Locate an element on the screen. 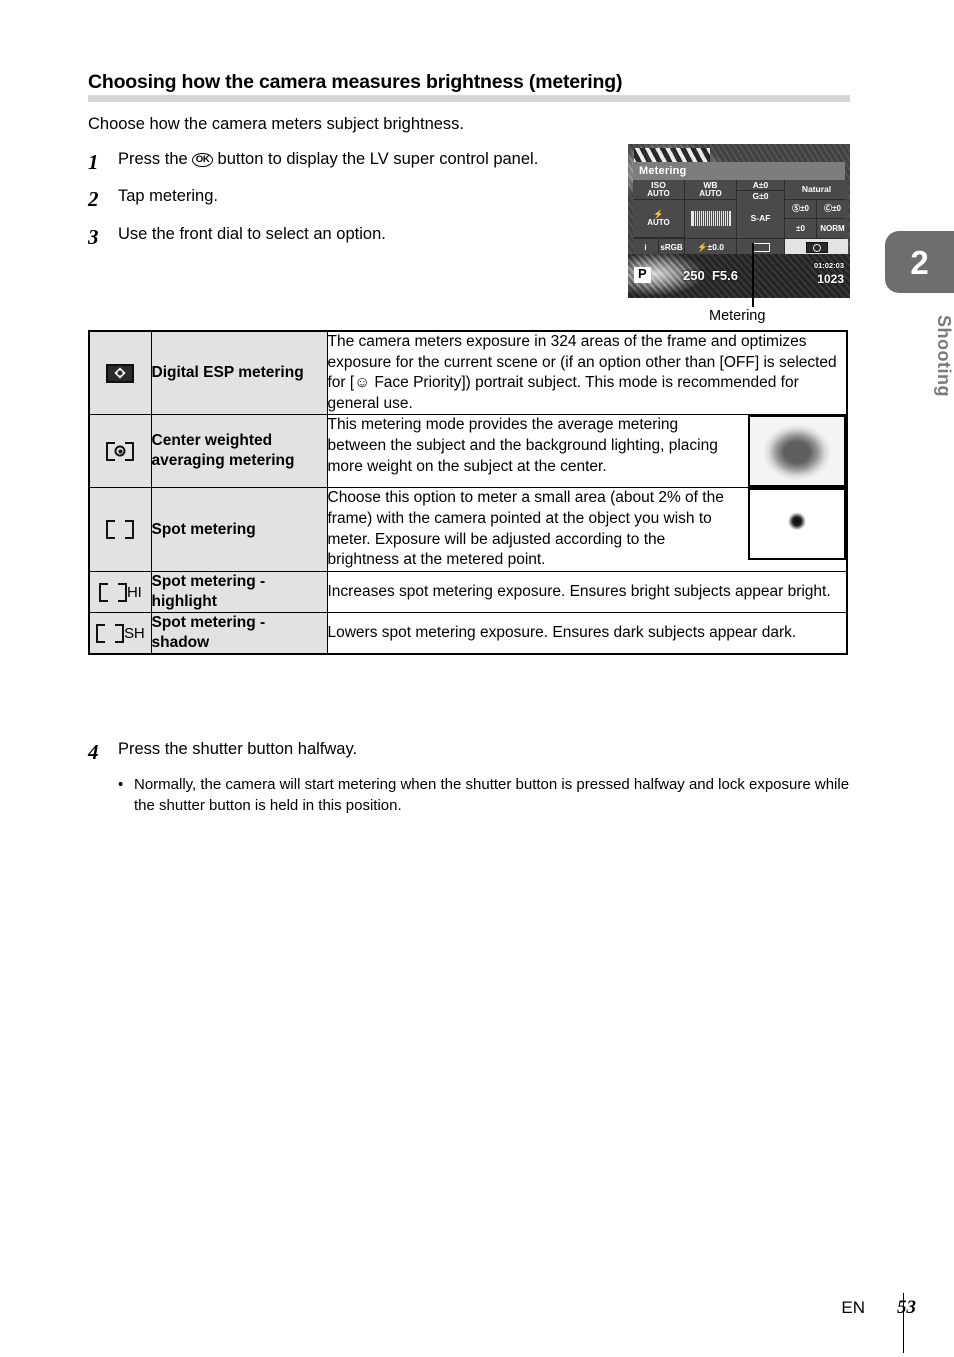 Image resolution: width=954 pixels, height=1357 pixels. picture-mode-value: Natural is located at coordinates (816, 188).